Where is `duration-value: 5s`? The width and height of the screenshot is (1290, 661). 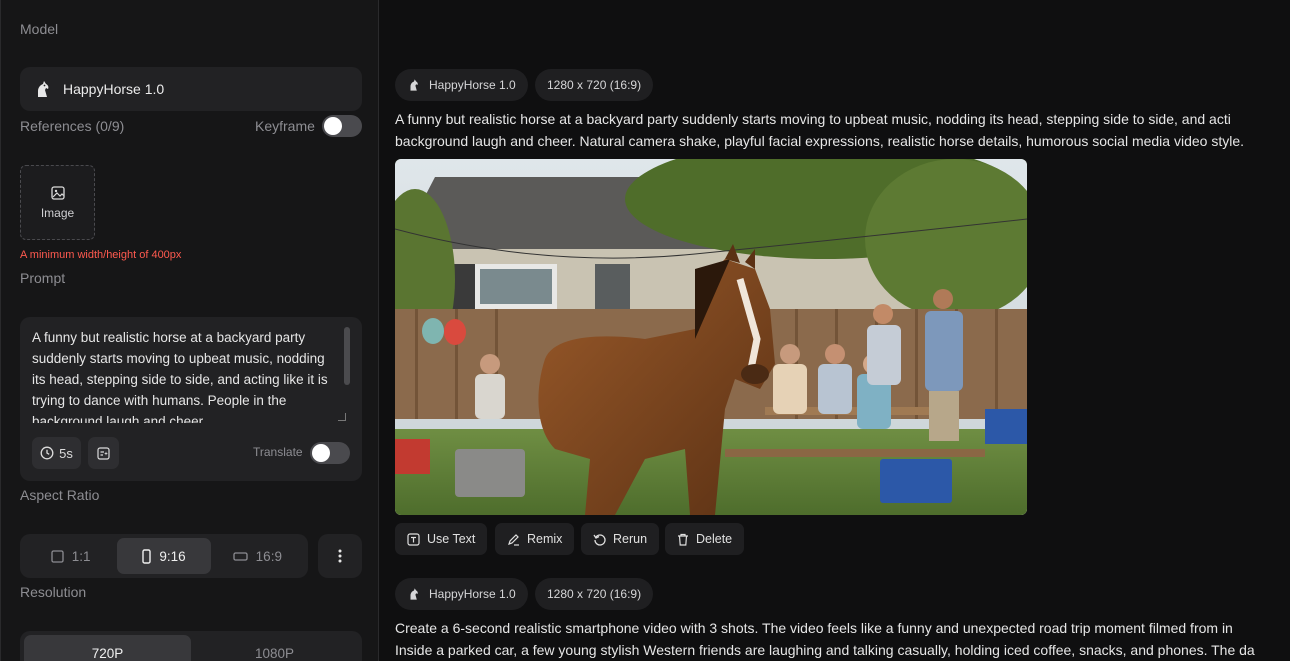
duration-value: 5s is located at coordinates (66, 453).